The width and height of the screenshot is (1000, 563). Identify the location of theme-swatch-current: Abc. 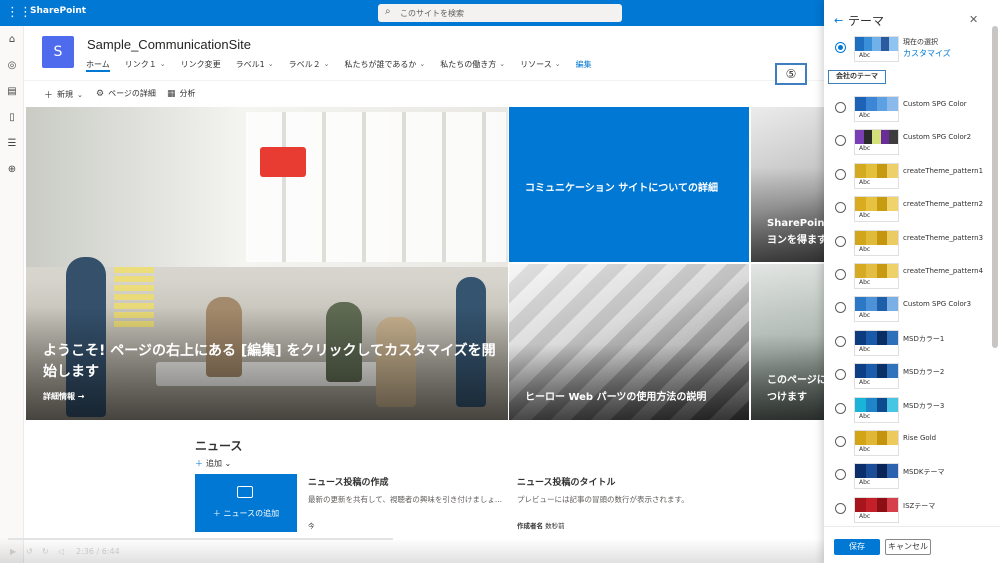
(876, 49).